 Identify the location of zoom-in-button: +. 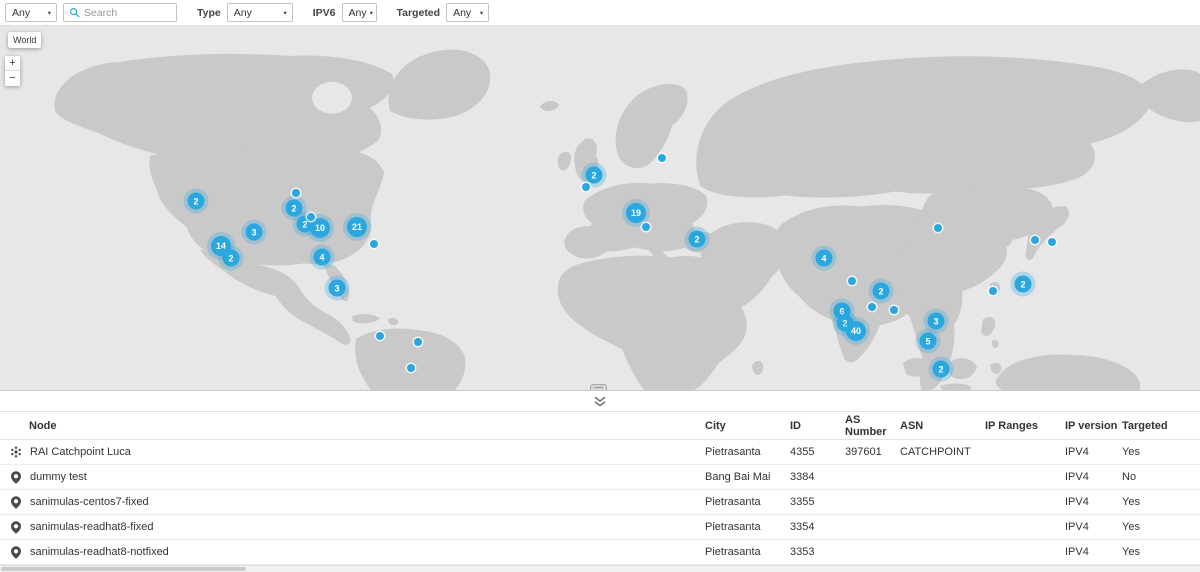
(12, 63).